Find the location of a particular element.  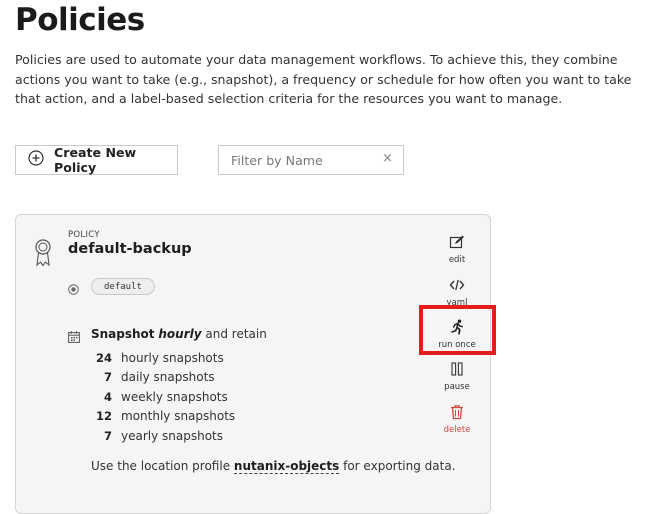

edit-icon is located at coordinates (457, 244).